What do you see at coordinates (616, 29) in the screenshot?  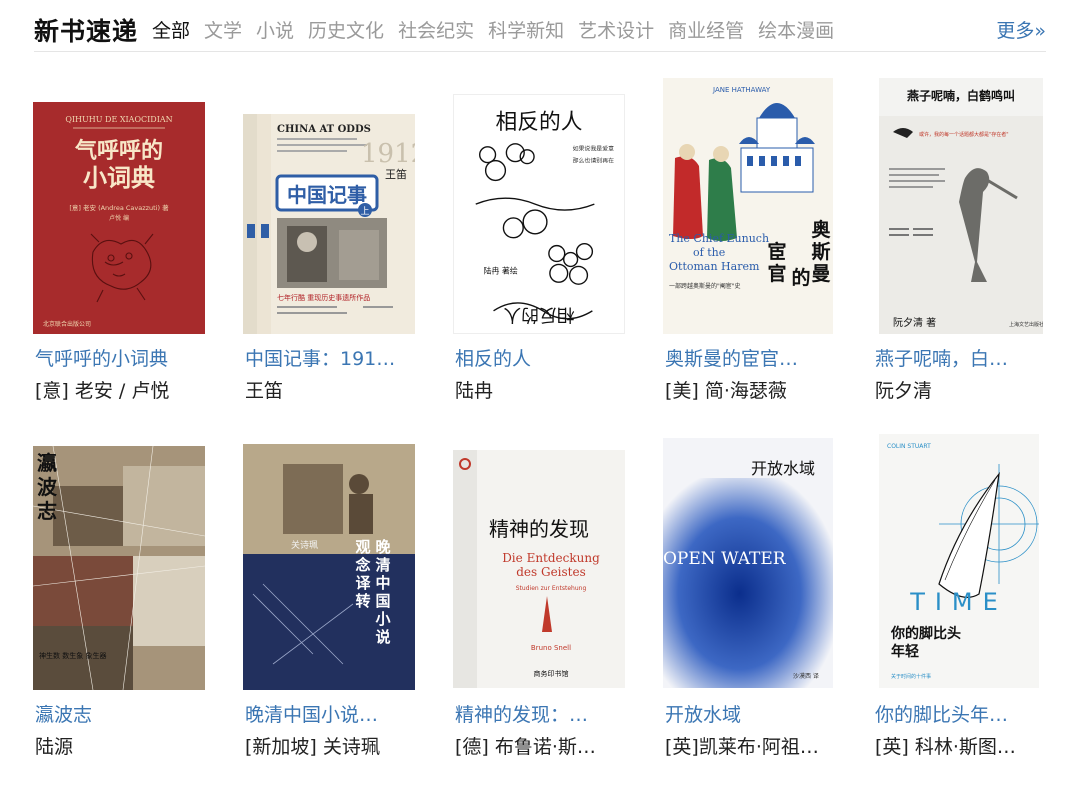 I see `tab-art-design: 艺术设计` at bounding box center [616, 29].